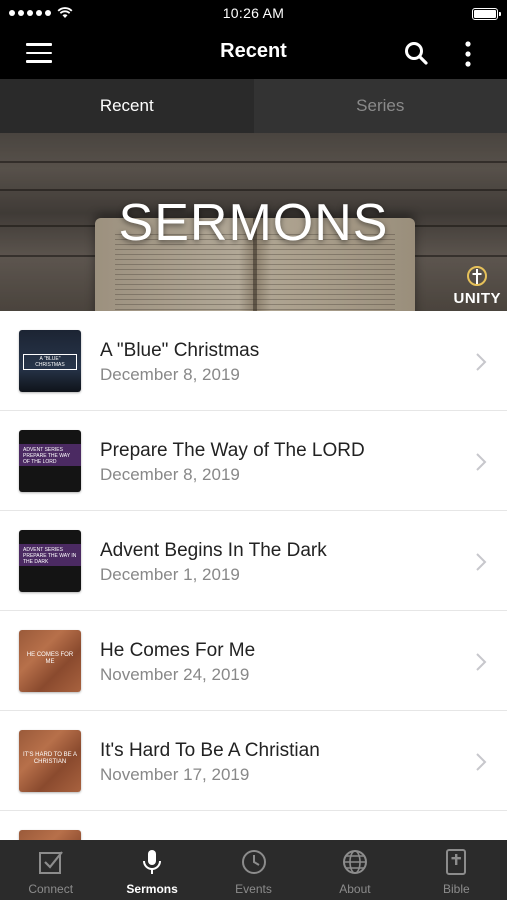 The width and height of the screenshot is (507, 900). Describe the element at coordinates (253, 889) in the screenshot. I see `tab-events-label: Events` at that location.